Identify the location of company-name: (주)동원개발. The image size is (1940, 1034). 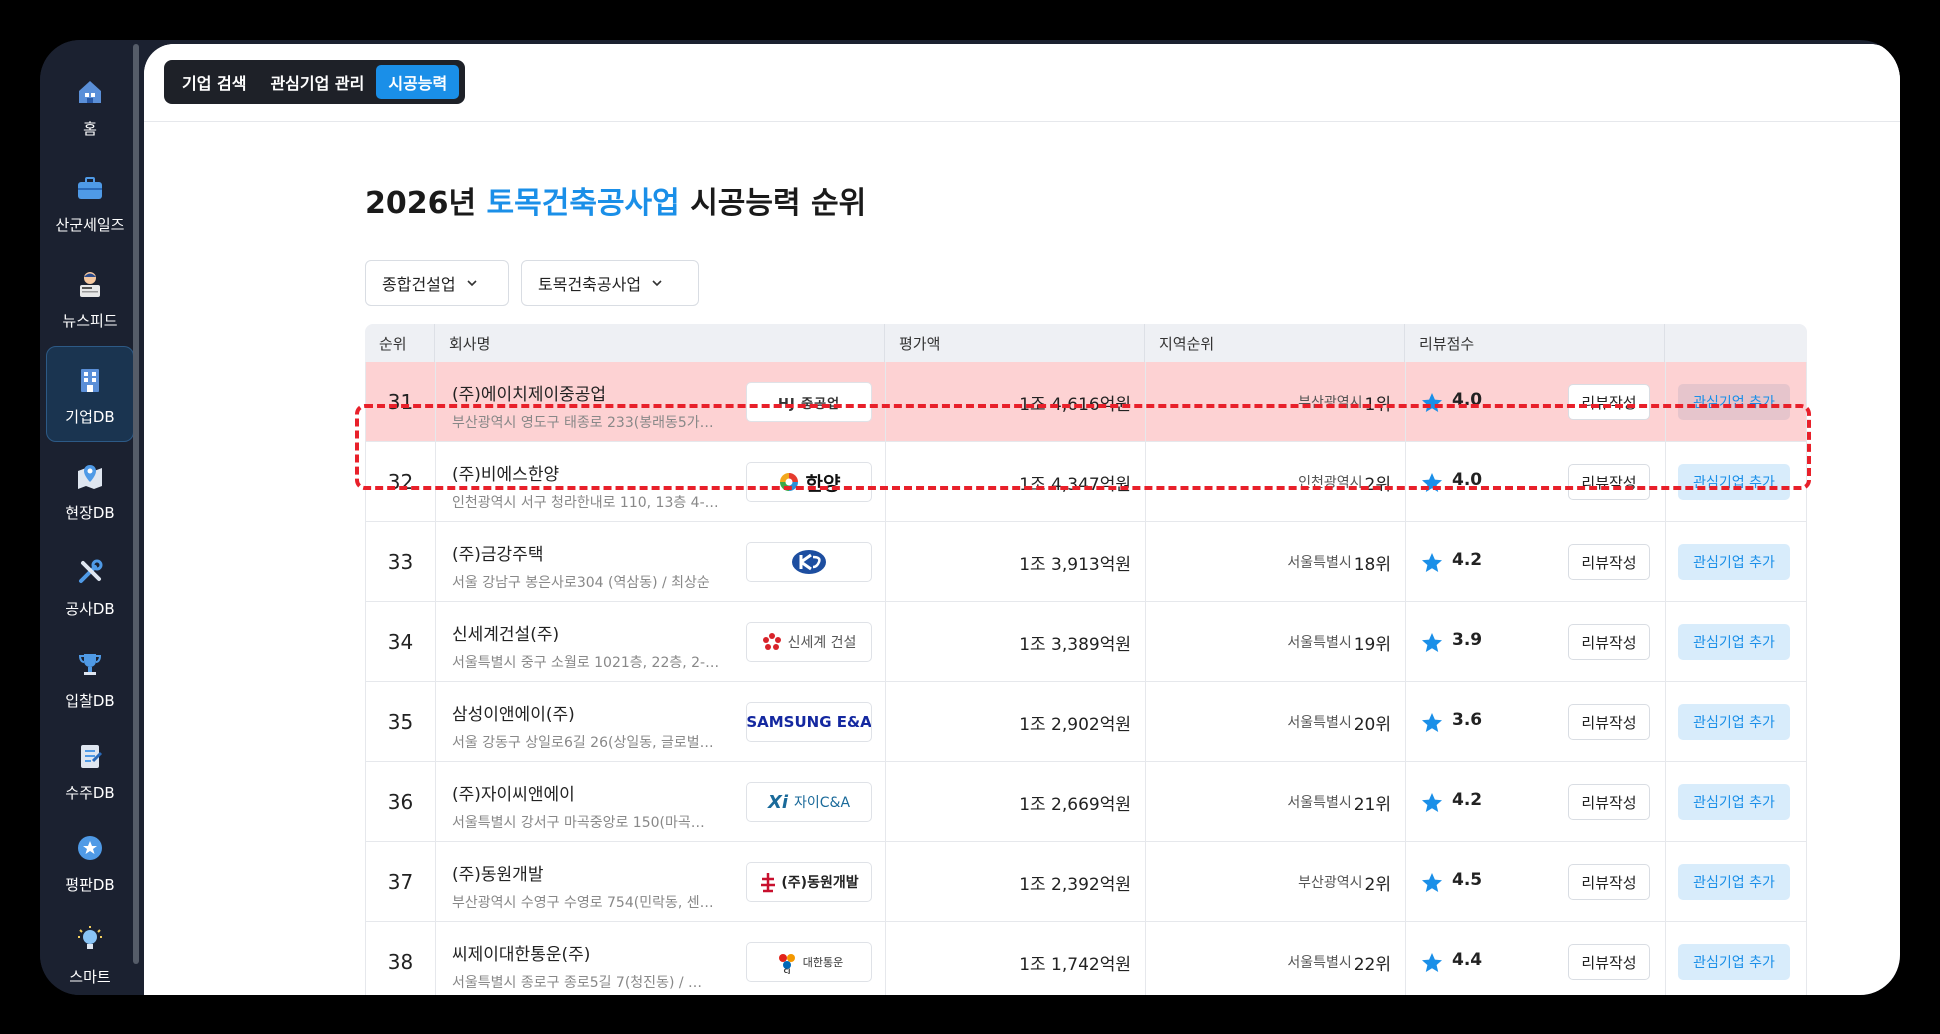
(497, 872).